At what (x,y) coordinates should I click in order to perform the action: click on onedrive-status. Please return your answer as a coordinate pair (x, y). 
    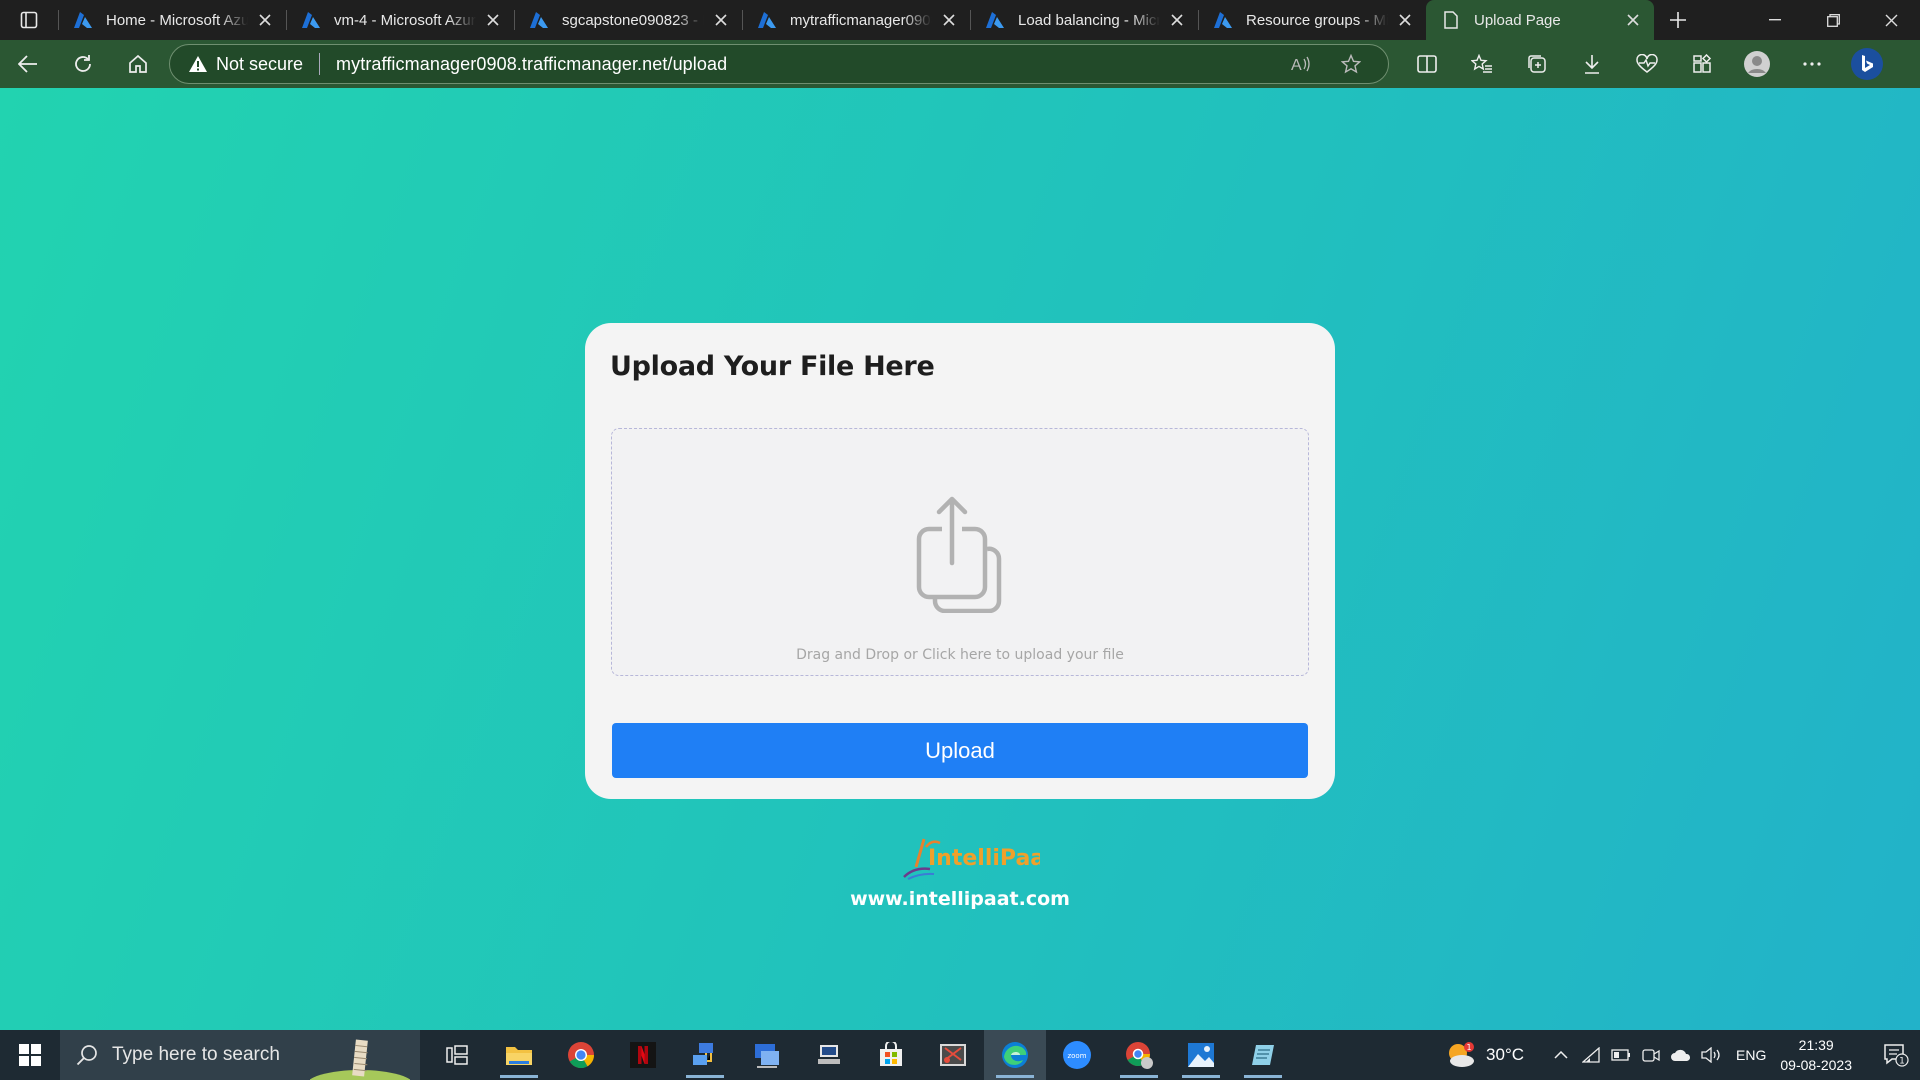
    Looking at the image, I should click on (1681, 1055).